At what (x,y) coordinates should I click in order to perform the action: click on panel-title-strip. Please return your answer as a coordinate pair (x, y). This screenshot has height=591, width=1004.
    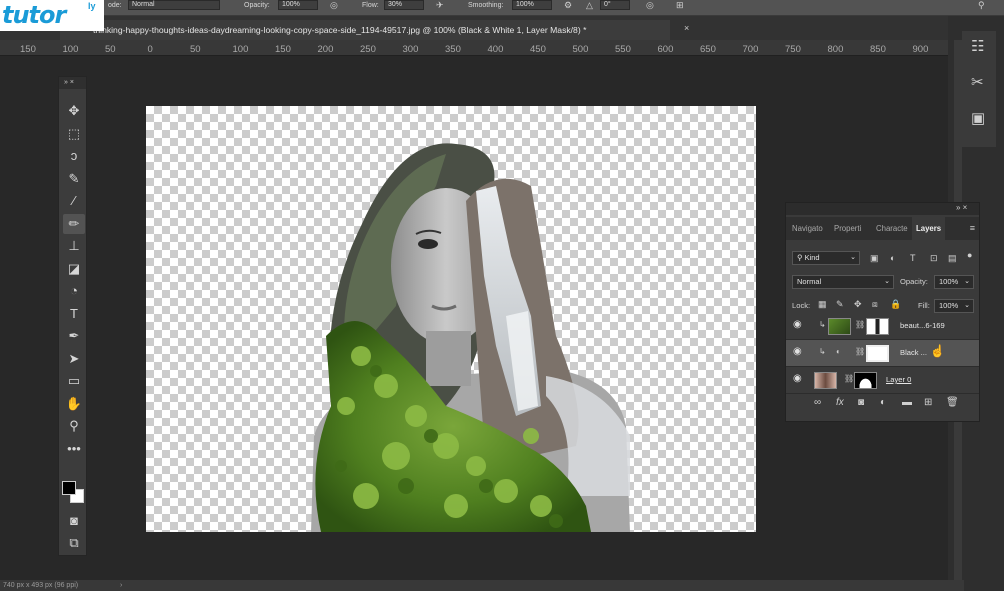
    Looking at the image, I should click on (882, 209).